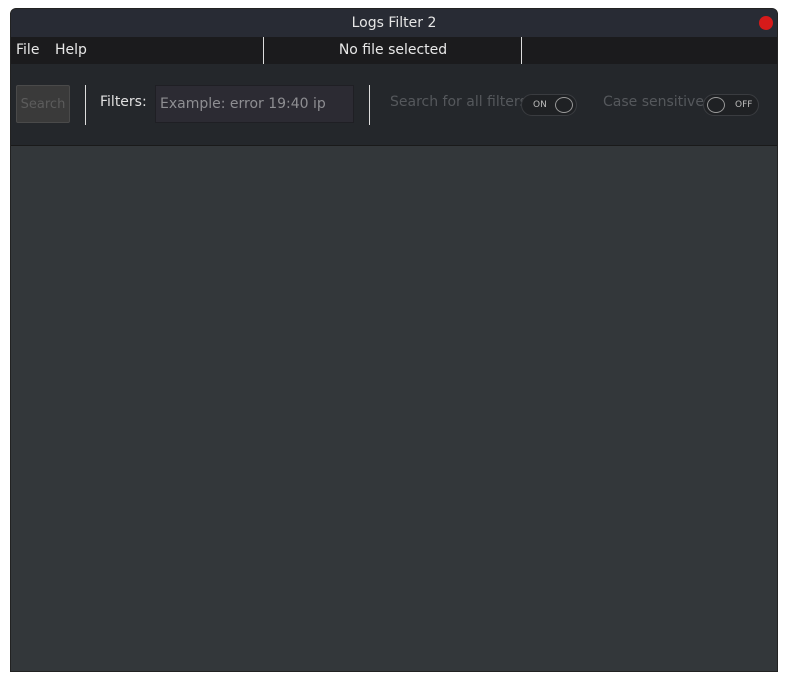  I want to click on menu-bar: File Help No file selected, so click(394, 50).